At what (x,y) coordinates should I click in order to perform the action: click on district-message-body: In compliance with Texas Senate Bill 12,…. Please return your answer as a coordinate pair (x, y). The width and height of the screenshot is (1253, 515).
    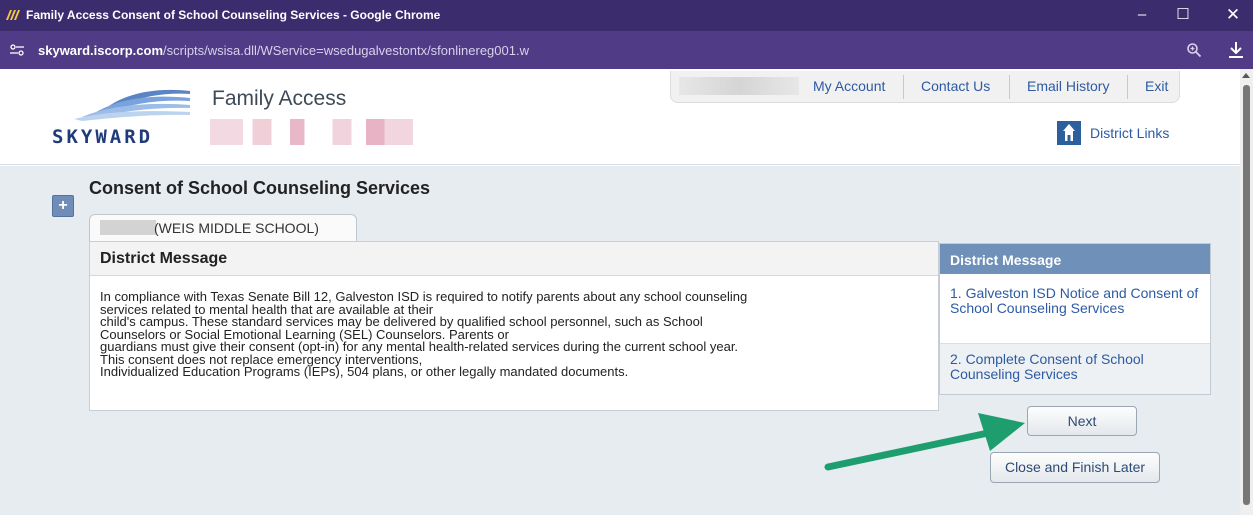
    Looking at the image, I should click on (515, 334).